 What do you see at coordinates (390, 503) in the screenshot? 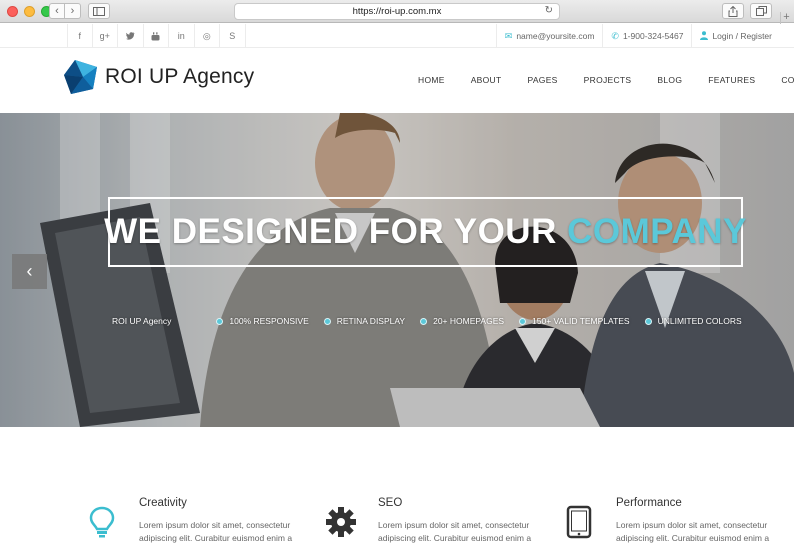
I see `service-title: SEO` at bounding box center [390, 503].